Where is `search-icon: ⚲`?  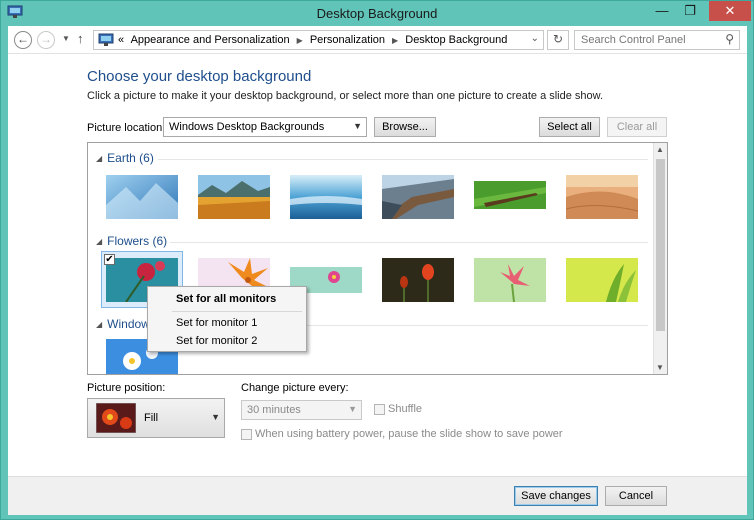
search-icon: ⚲ is located at coordinates (729, 39).